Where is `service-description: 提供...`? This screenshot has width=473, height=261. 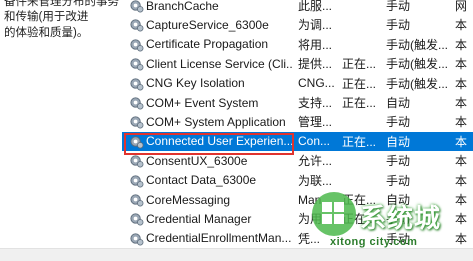 service-description: 提供... is located at coordinates (315, 64).